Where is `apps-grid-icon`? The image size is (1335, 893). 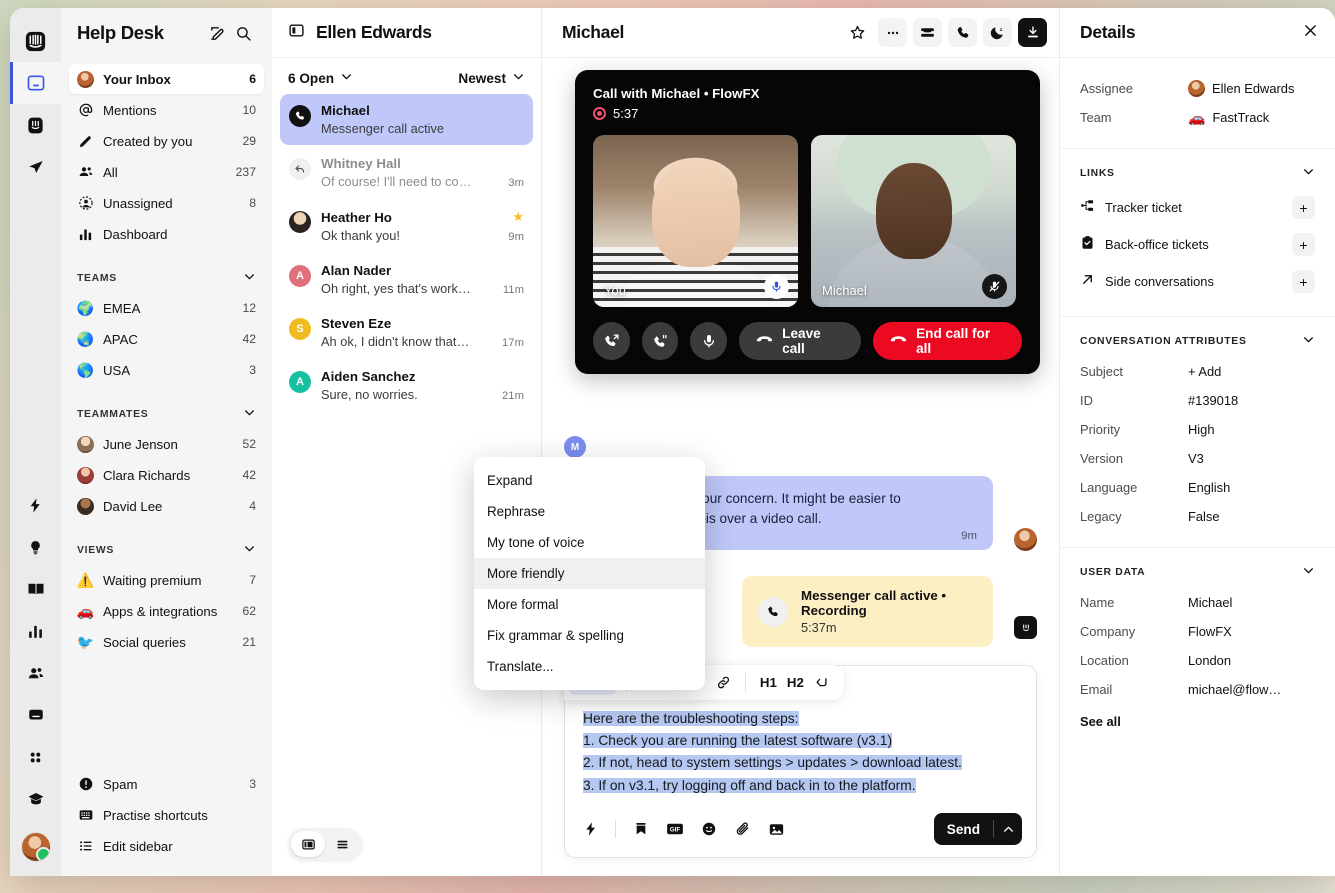
apps-grid-icon is located at coordinates (35, 757).